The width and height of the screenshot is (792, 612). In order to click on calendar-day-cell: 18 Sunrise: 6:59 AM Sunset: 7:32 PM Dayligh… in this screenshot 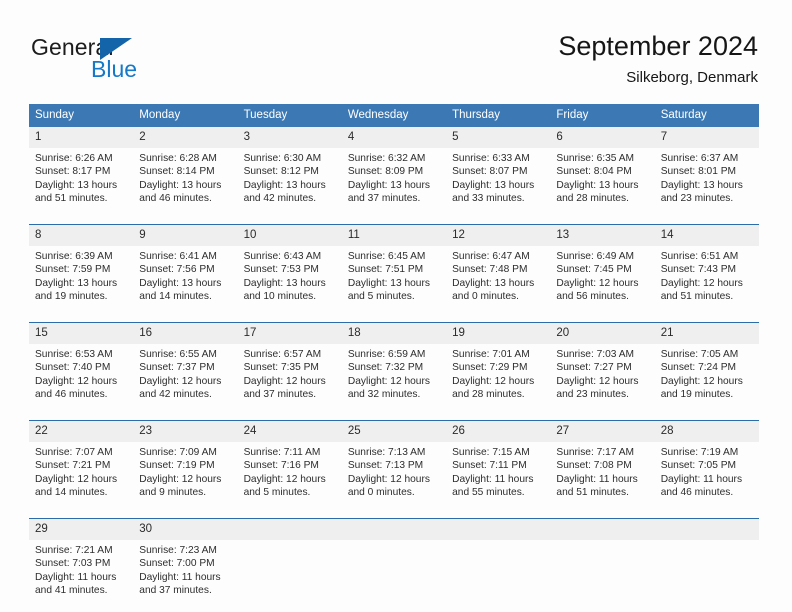, I will do `click(394, 371)`.